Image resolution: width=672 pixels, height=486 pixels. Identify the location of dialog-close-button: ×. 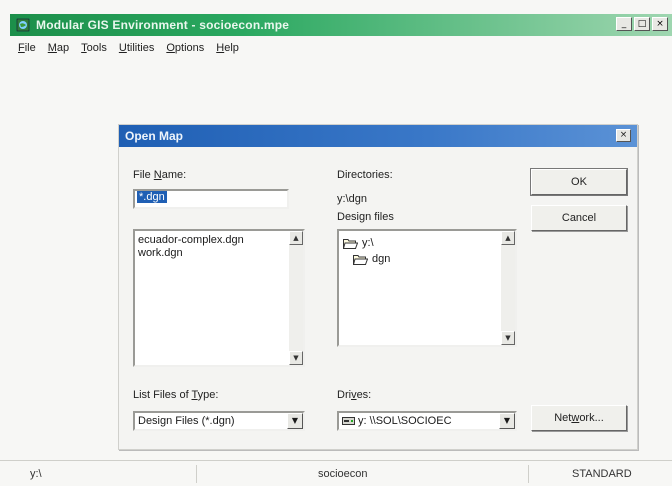
(623, 135).